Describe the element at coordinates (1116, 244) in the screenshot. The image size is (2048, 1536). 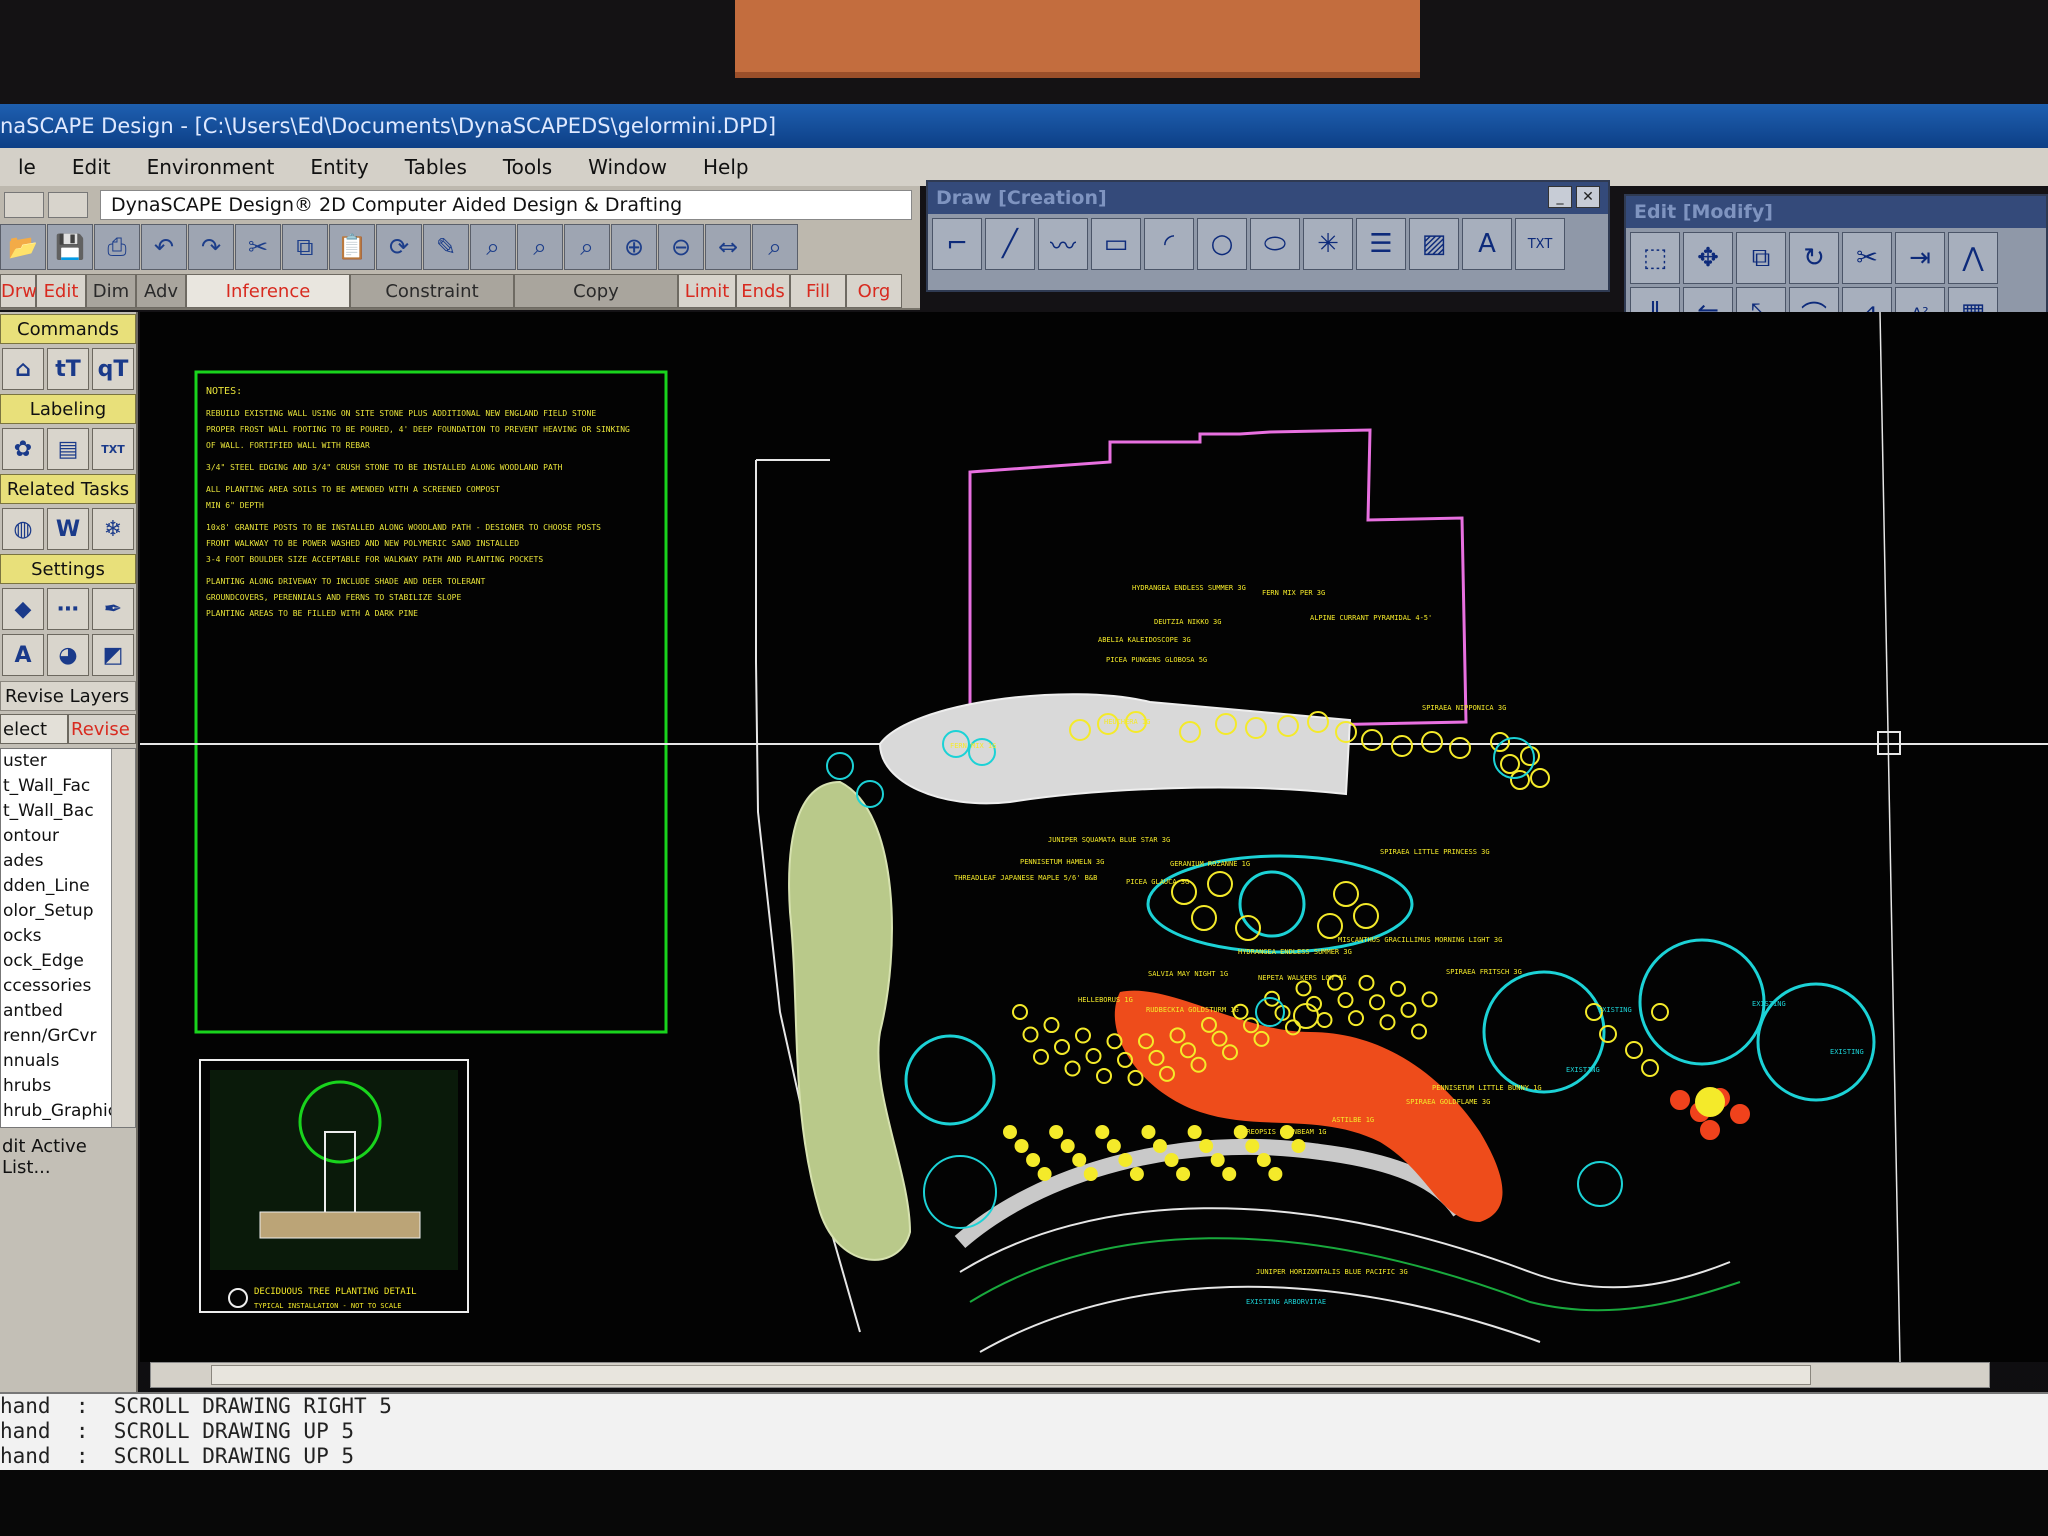
I see `rectangle-icon: ▭` at that location.